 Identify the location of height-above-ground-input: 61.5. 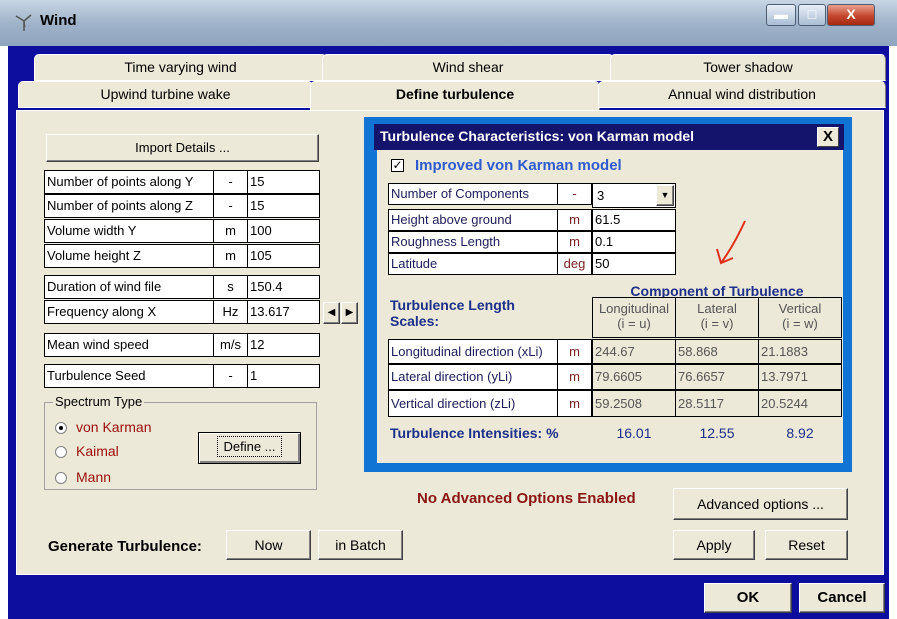
(634, 220).